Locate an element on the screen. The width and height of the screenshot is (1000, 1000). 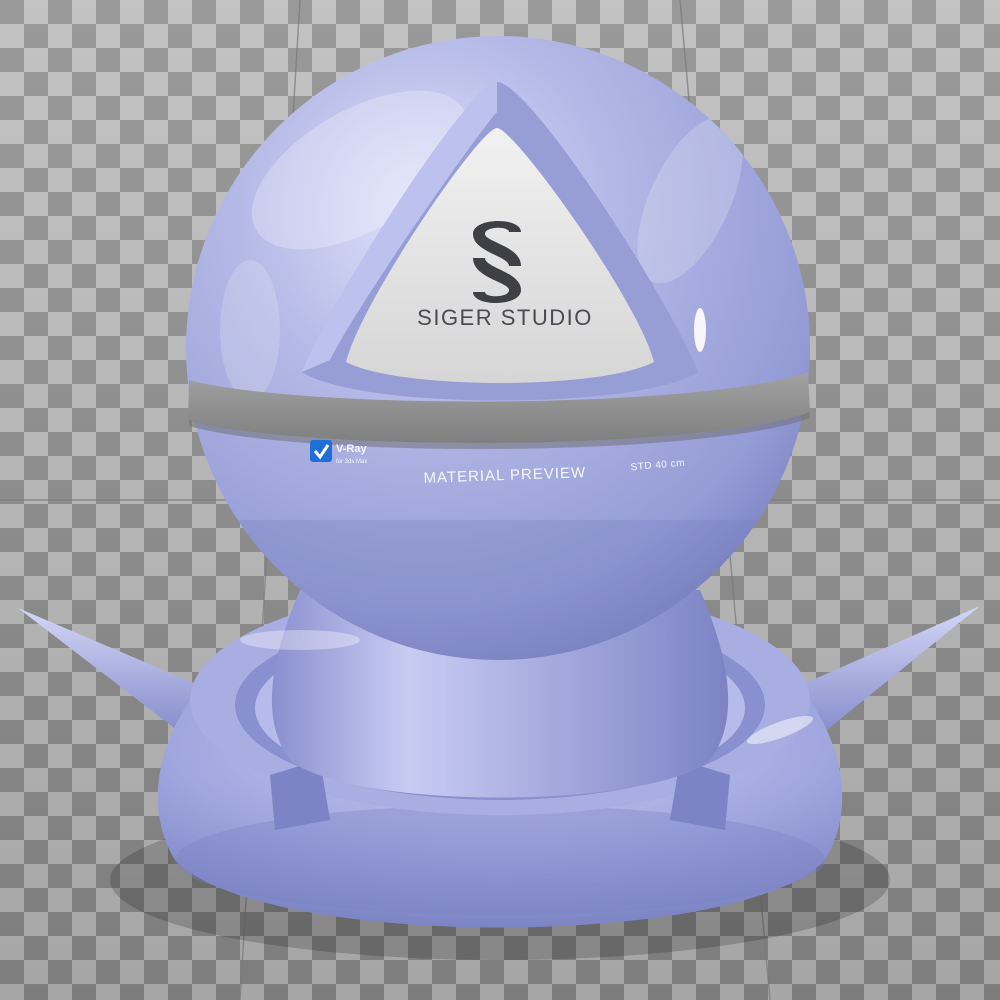
brand-text: SIGER STUDIO is located at coordinates (505, 317).